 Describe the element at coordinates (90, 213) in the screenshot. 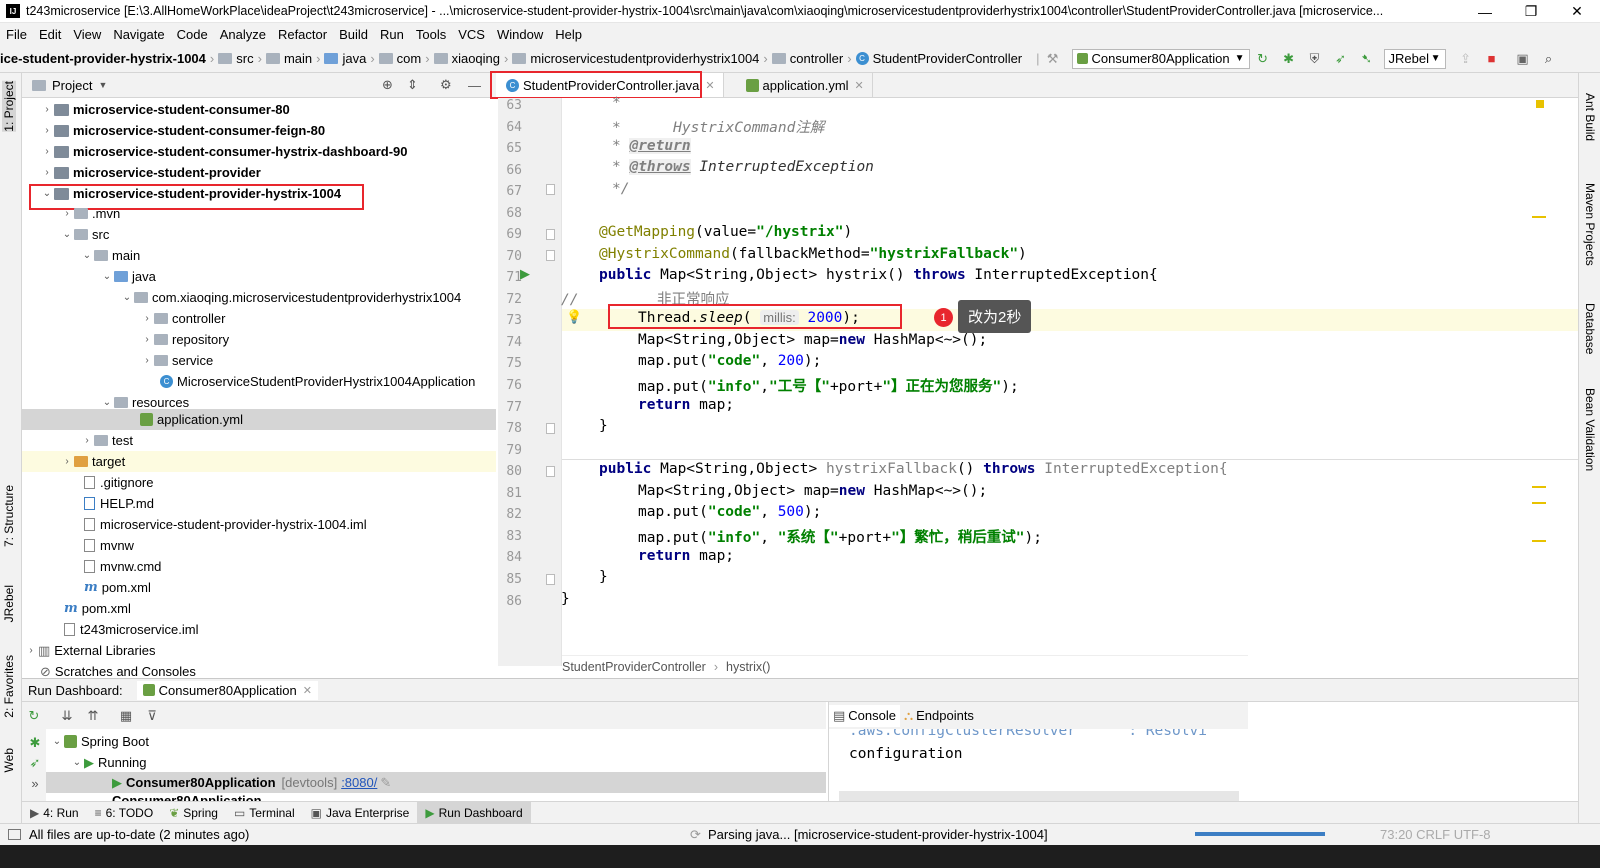

I see `tree-item: › .mvn` at that location.